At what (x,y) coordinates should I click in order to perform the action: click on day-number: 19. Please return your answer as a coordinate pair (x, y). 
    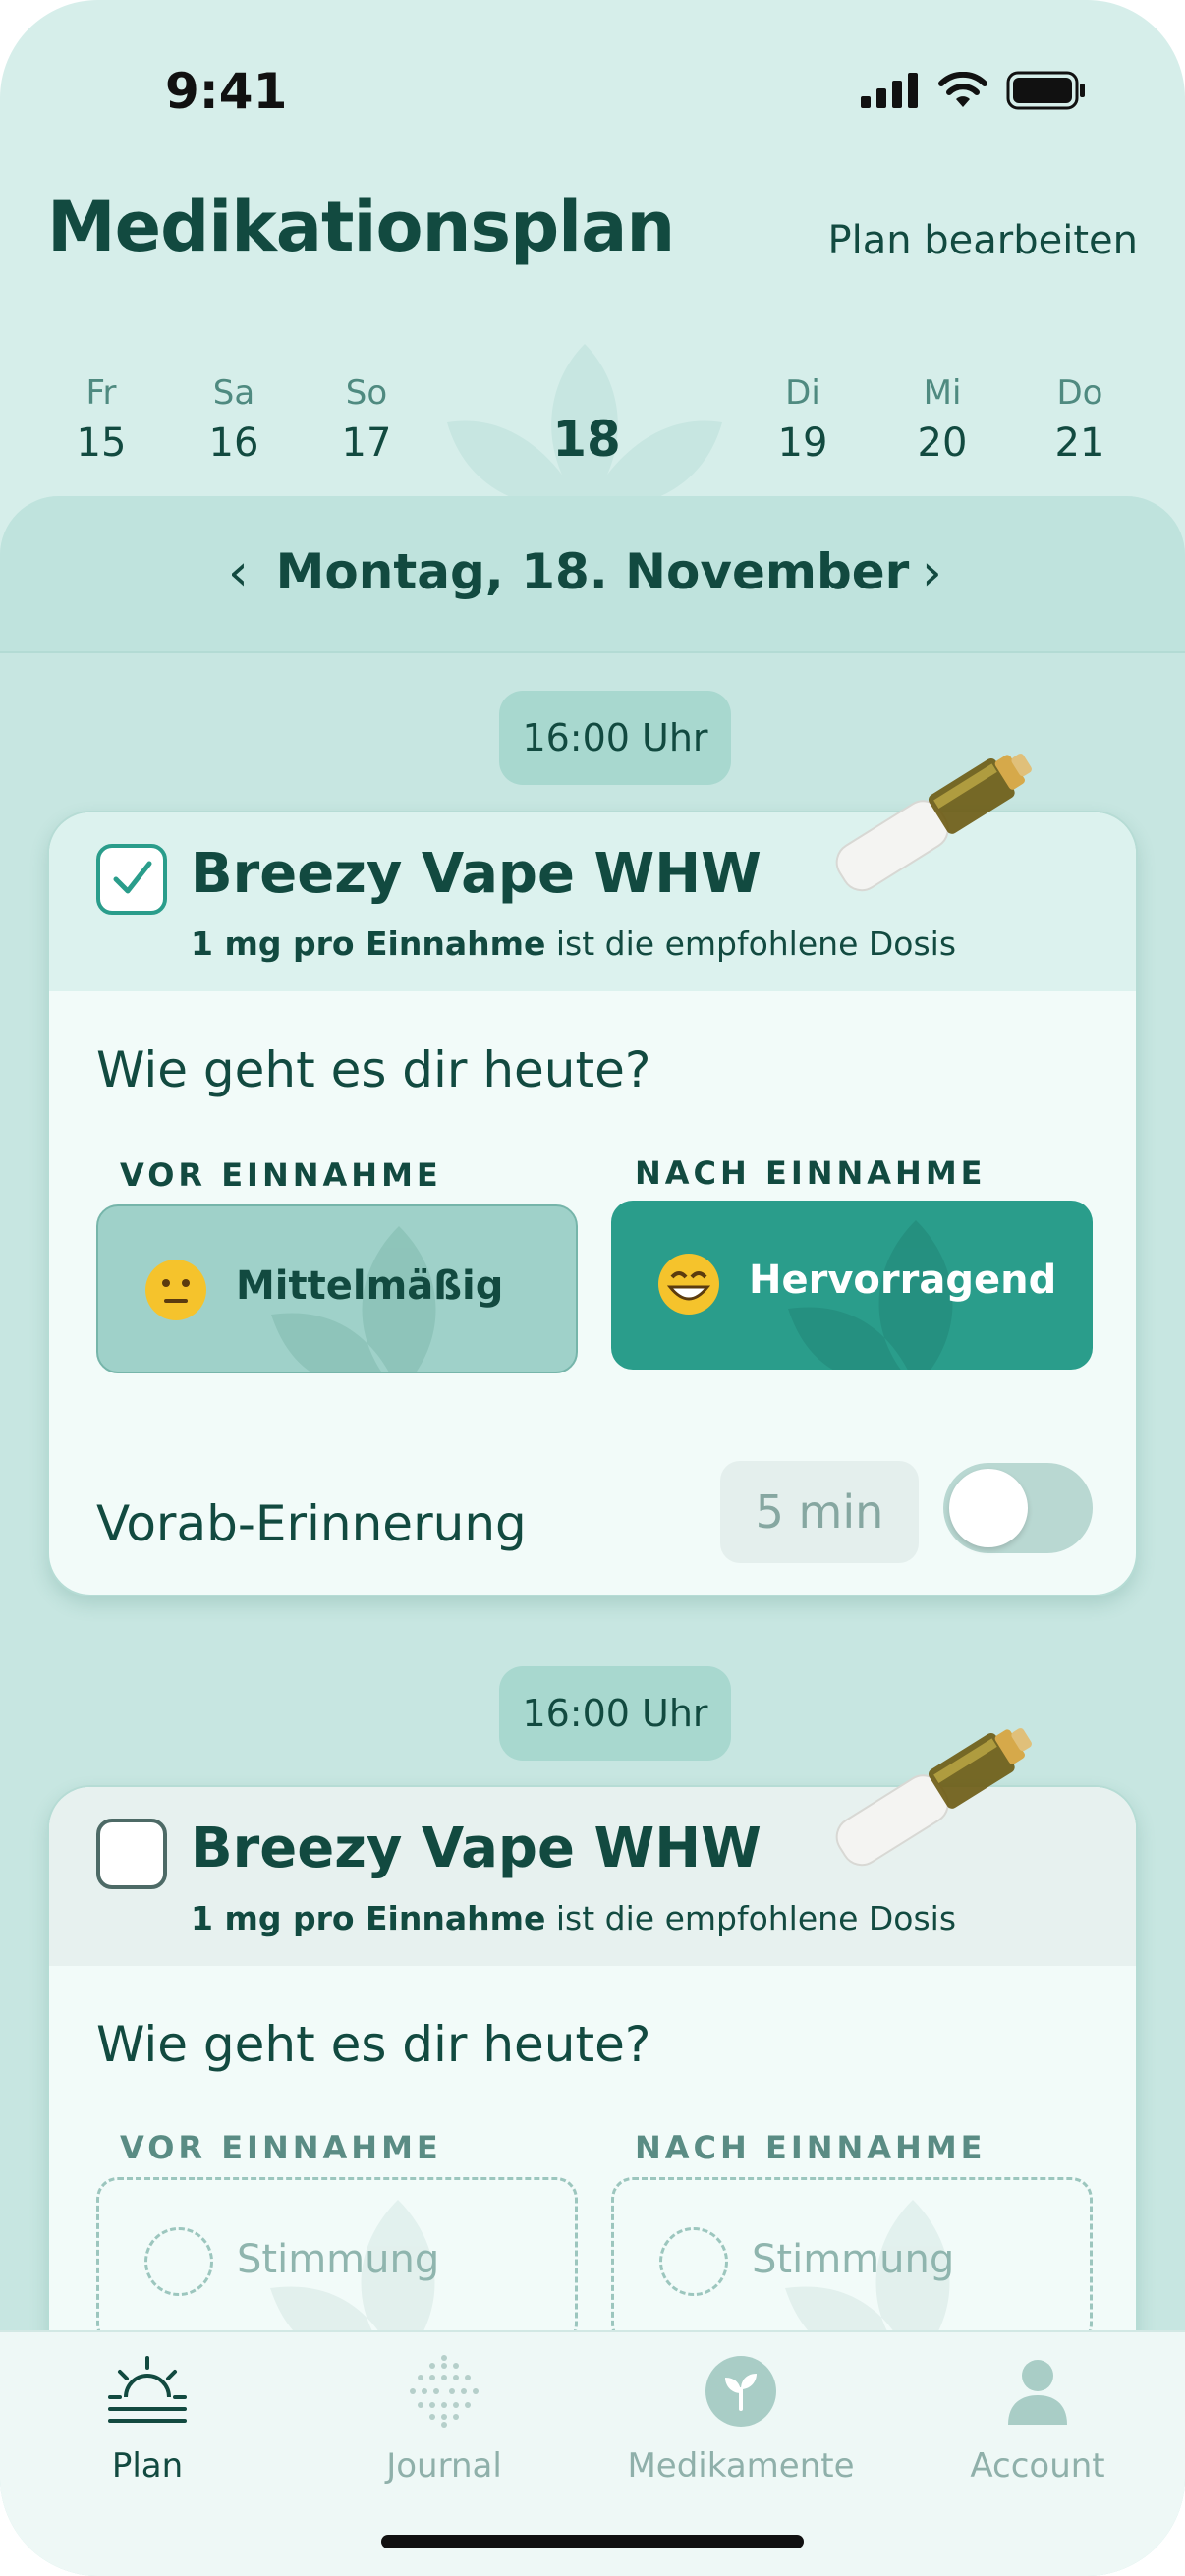
    Looking at the image, I should click on (803, 443).